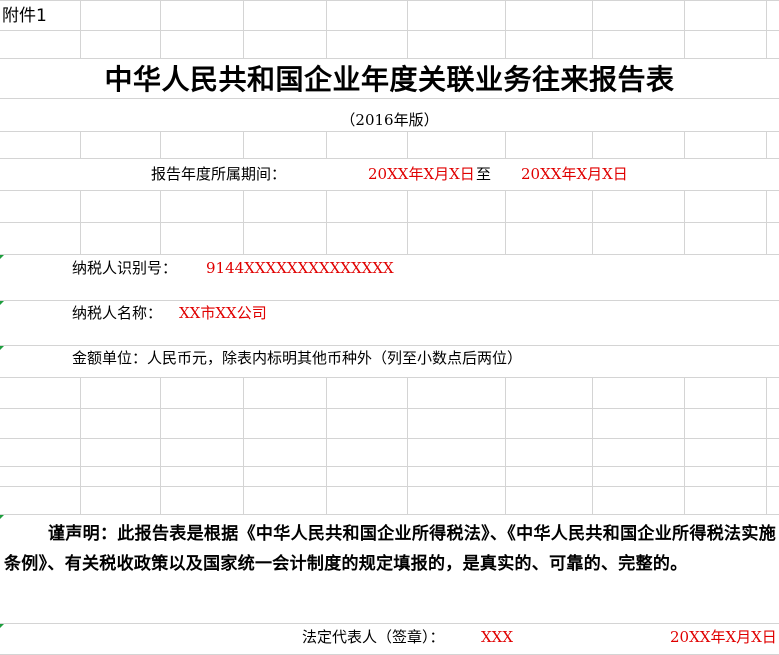  Describe the element at coordinates (297, 358) in the screenshot. I see `currency-unit-note: 金额单位：人民币元，除表内标明其他币种外（列至小数点后两位）` at that location.